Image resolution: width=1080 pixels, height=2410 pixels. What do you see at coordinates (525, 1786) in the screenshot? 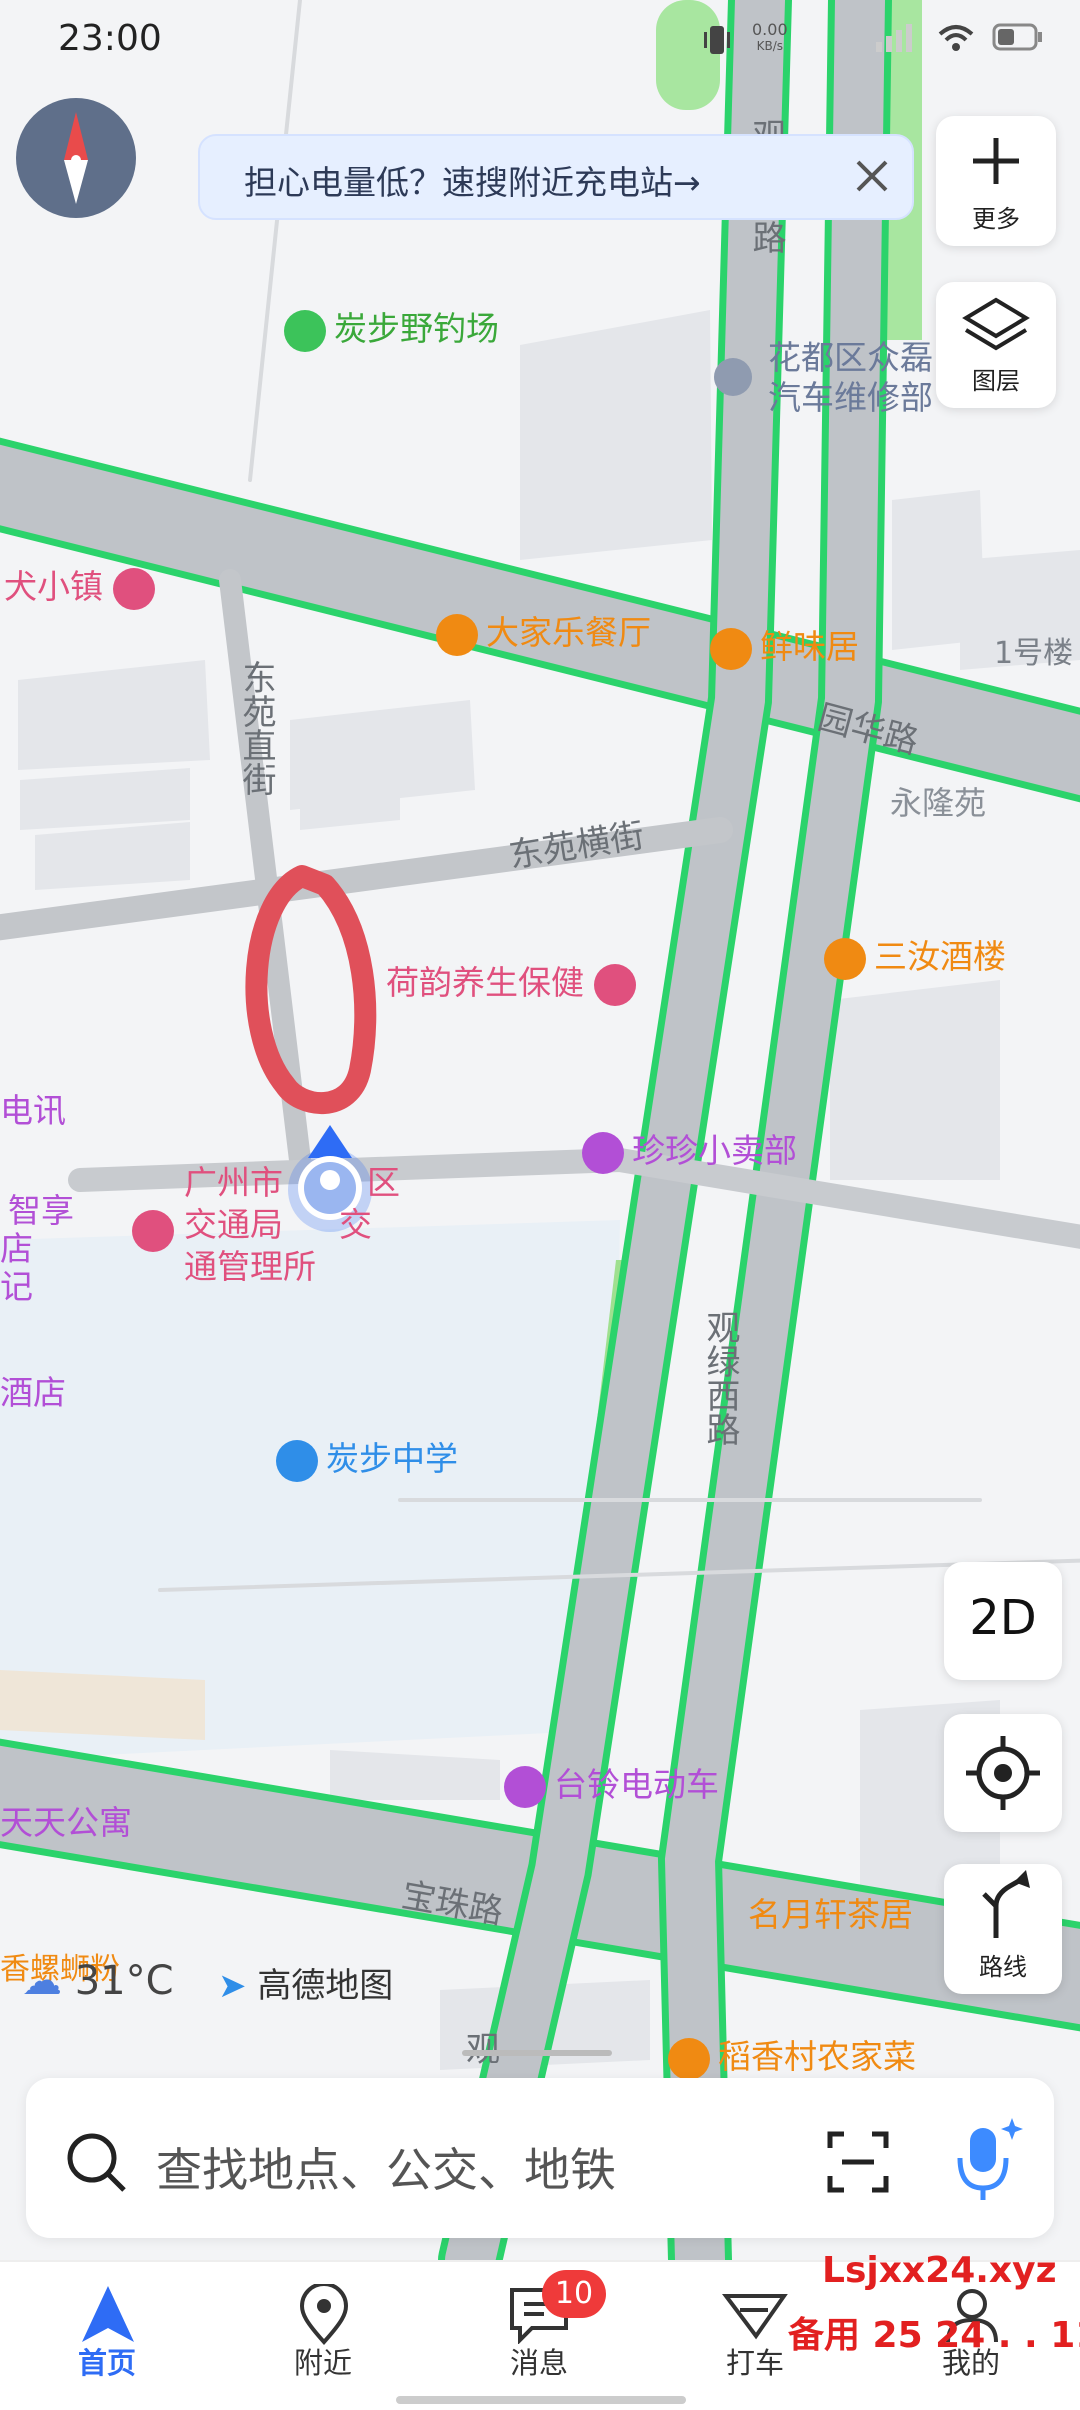
I see `shop-icon` at bounding box center [525, 1786].